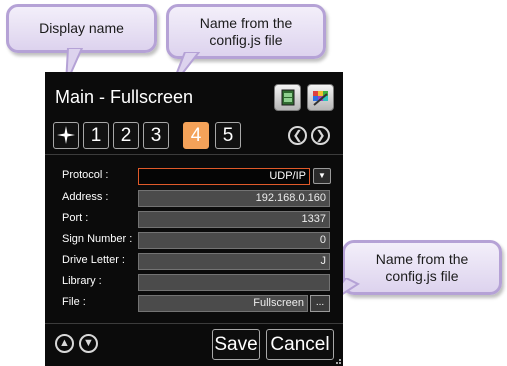 The image size is (507, 366). Describe the element at coordinates (196, 135) in the screenshot. I see `tab-4: 4` at that location.